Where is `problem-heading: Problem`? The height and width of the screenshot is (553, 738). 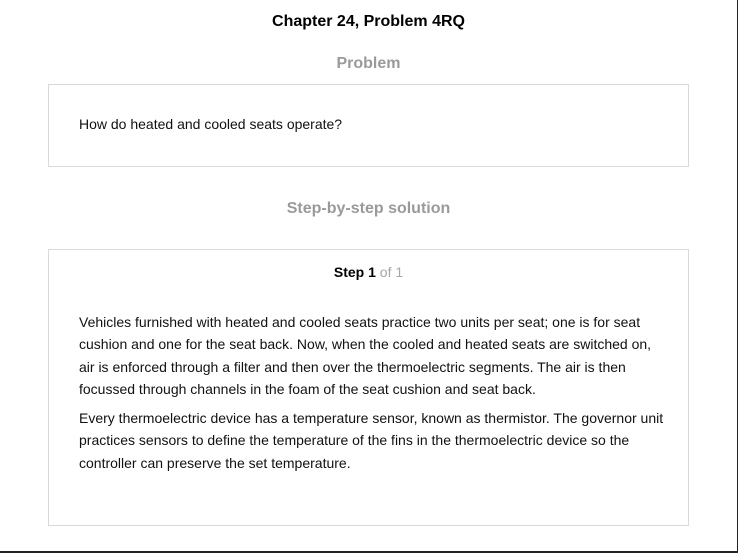
problem-heading: Problem is located at coordinates (368, 63).